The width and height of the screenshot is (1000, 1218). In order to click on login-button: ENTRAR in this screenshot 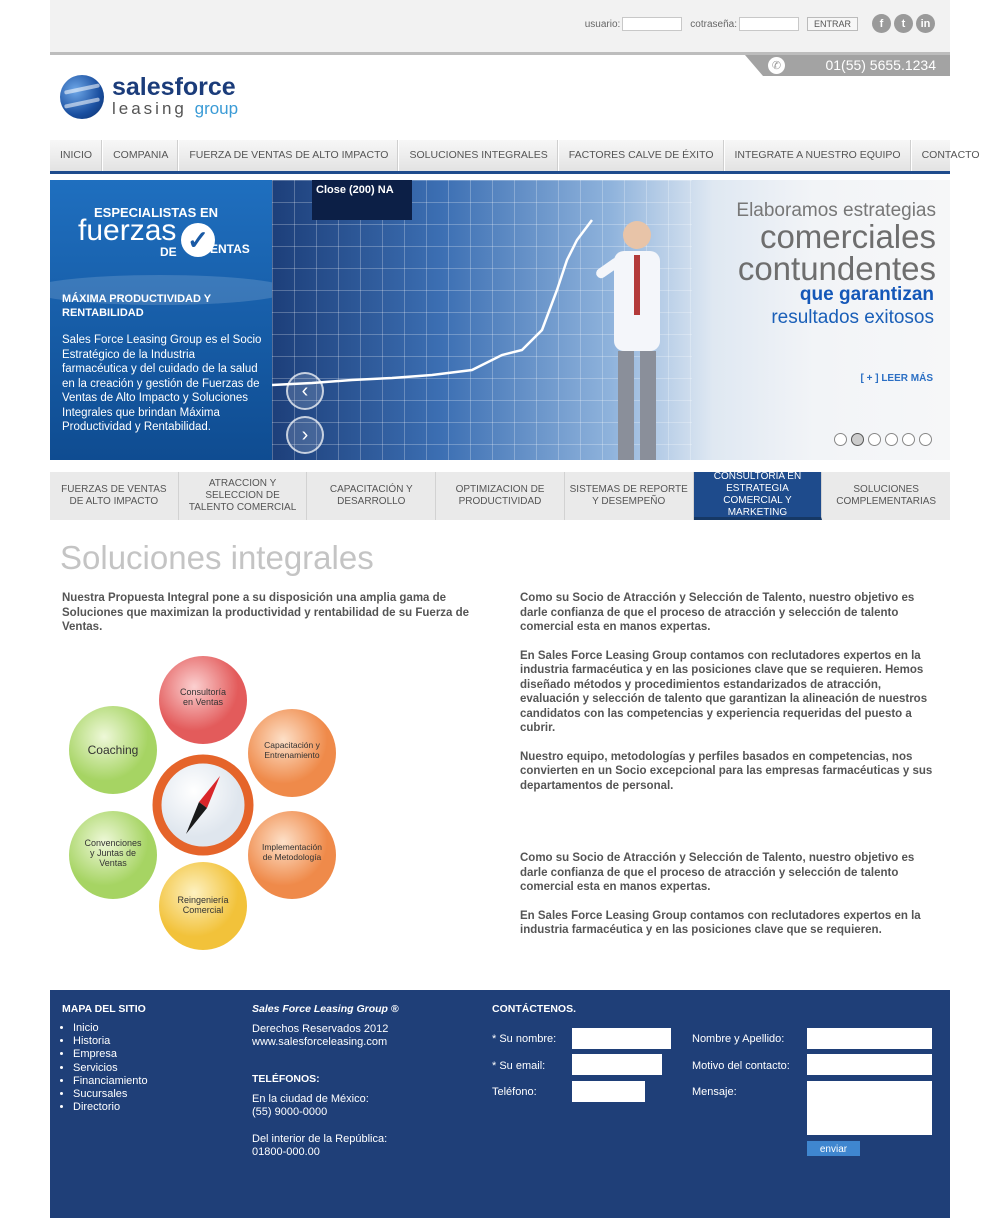, I will do `click(832, 24)`.